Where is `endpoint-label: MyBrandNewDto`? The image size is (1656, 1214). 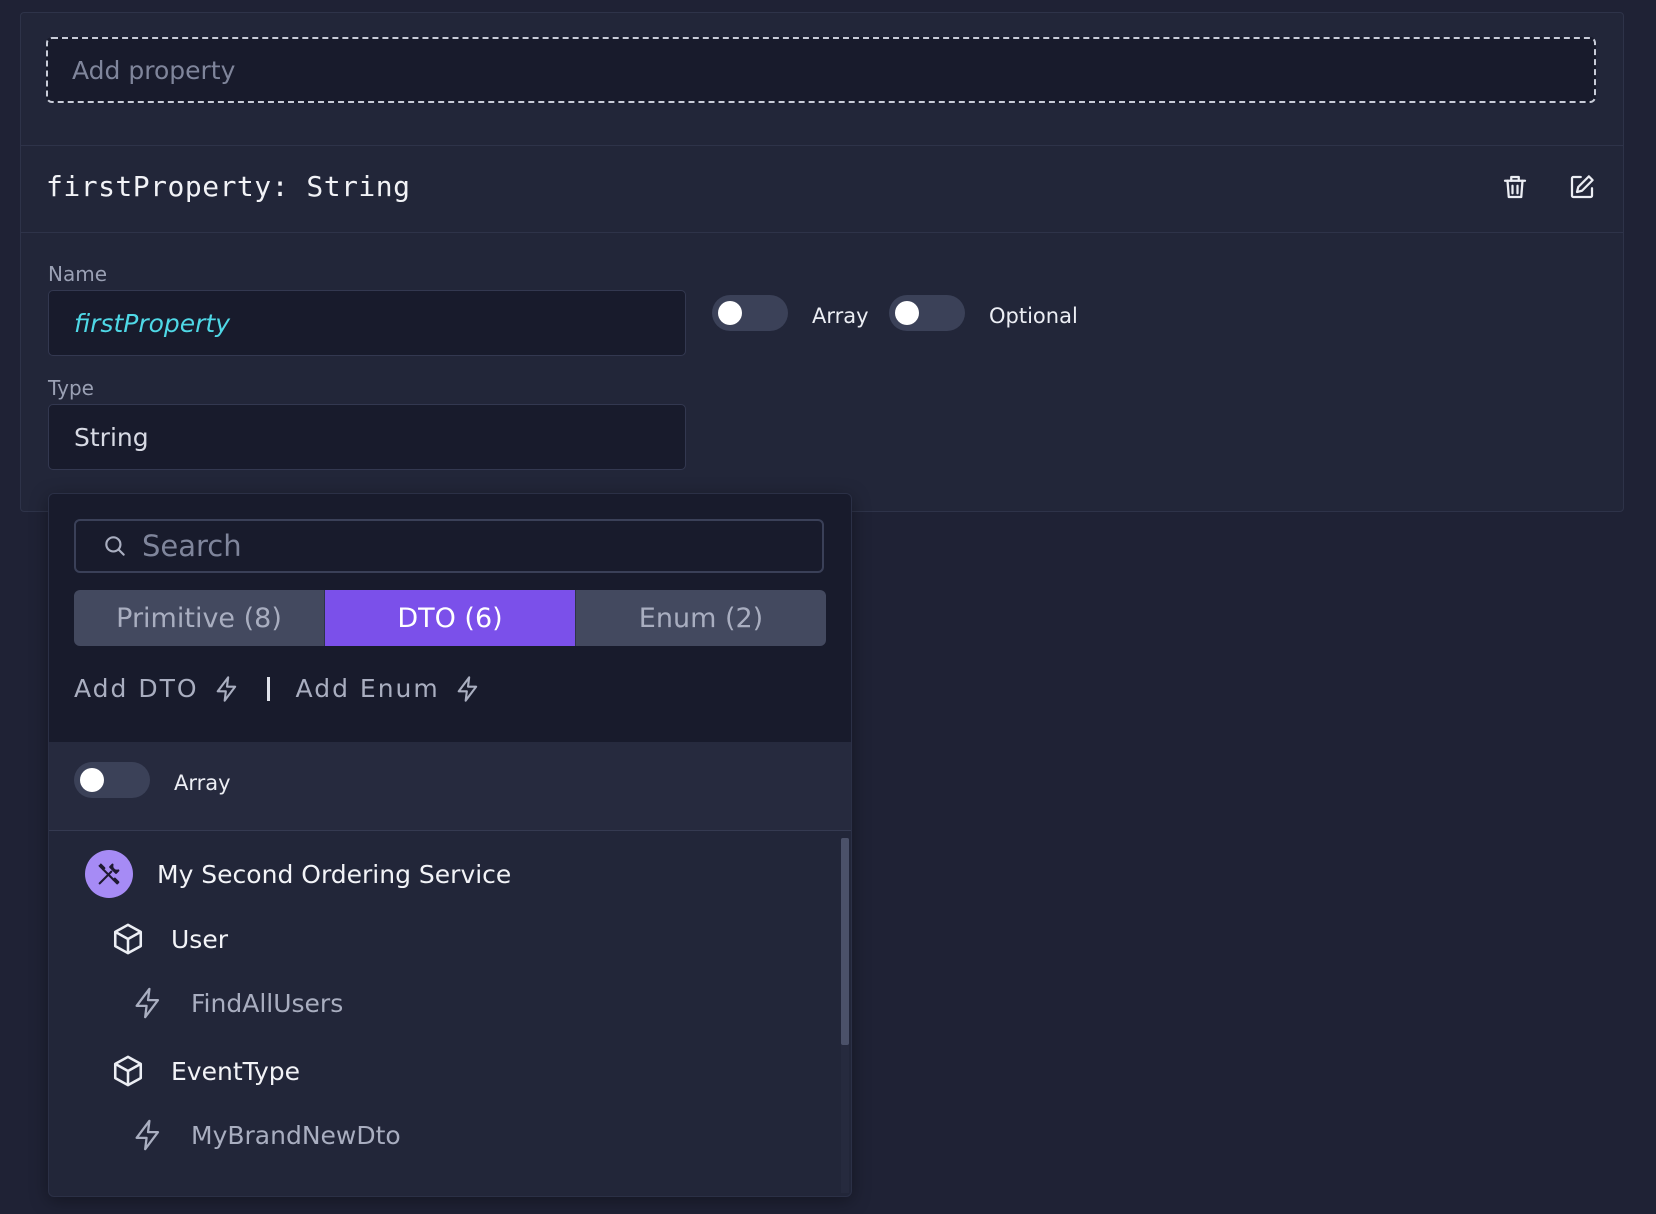 endpoint-label: MyBrandNewDto is located at coordinates (296, 1135).